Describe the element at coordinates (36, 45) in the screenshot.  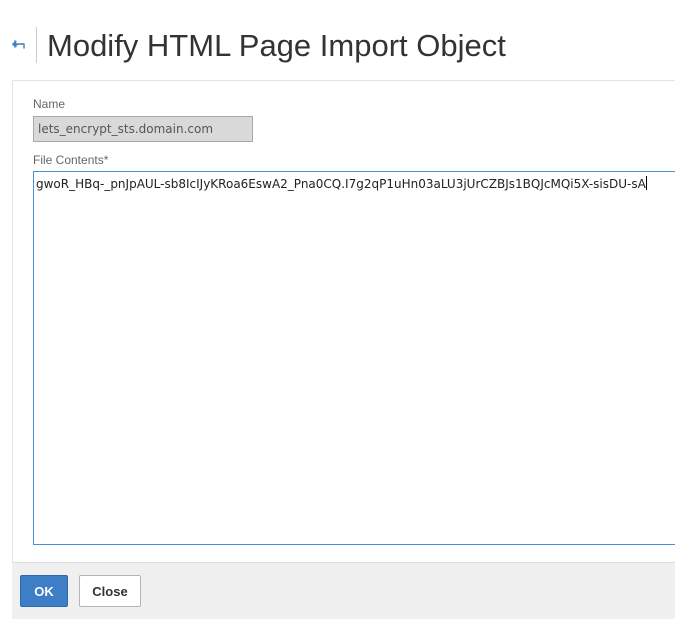
I see `header-divider` at that location.